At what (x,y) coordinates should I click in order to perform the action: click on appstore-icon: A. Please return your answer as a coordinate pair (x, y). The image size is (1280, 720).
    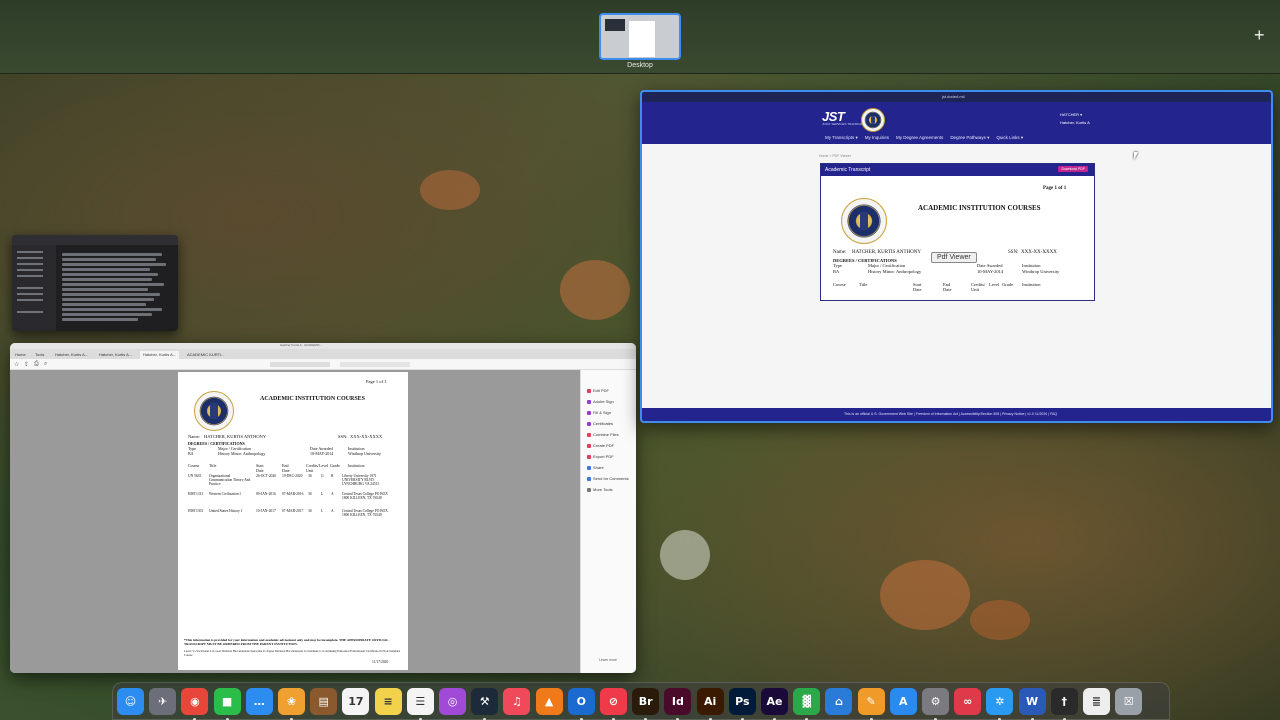
    Looking at the image, I should click on (903, 701).